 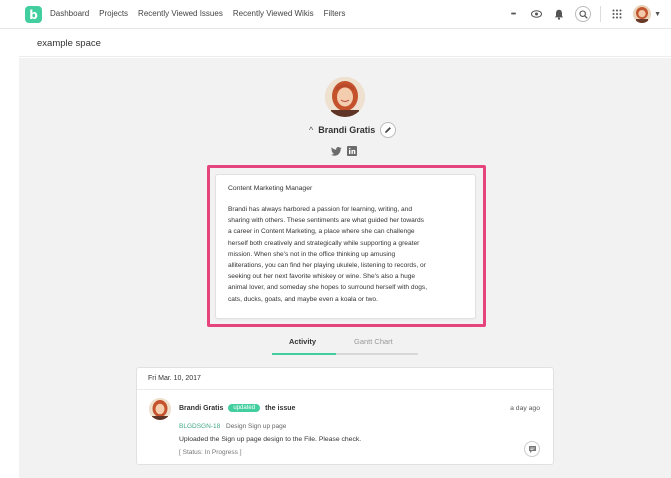 I want to click on issue-link: BLGDSGN-18 Design Sign up page, so click(x=232, y=426).